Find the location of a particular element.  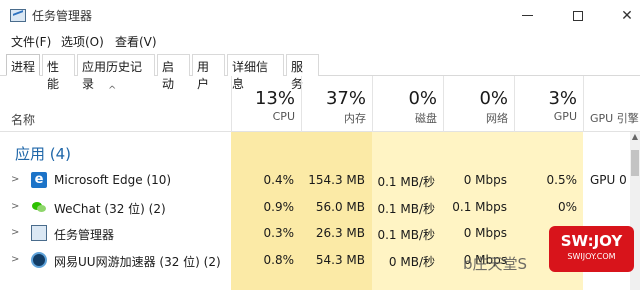

menu-options: 选项(O) is located at coordinates (82, 41).